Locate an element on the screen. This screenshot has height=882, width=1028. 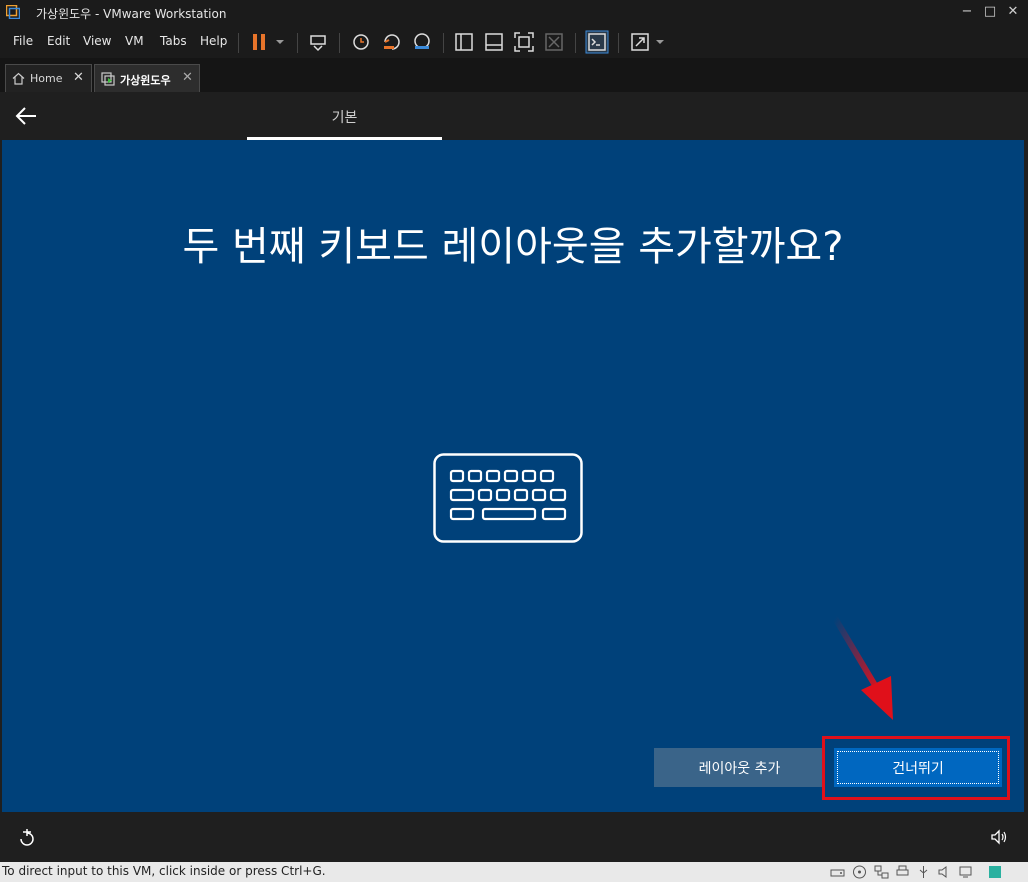
revert-snapshot-icon is located at coordinates (392, 42).